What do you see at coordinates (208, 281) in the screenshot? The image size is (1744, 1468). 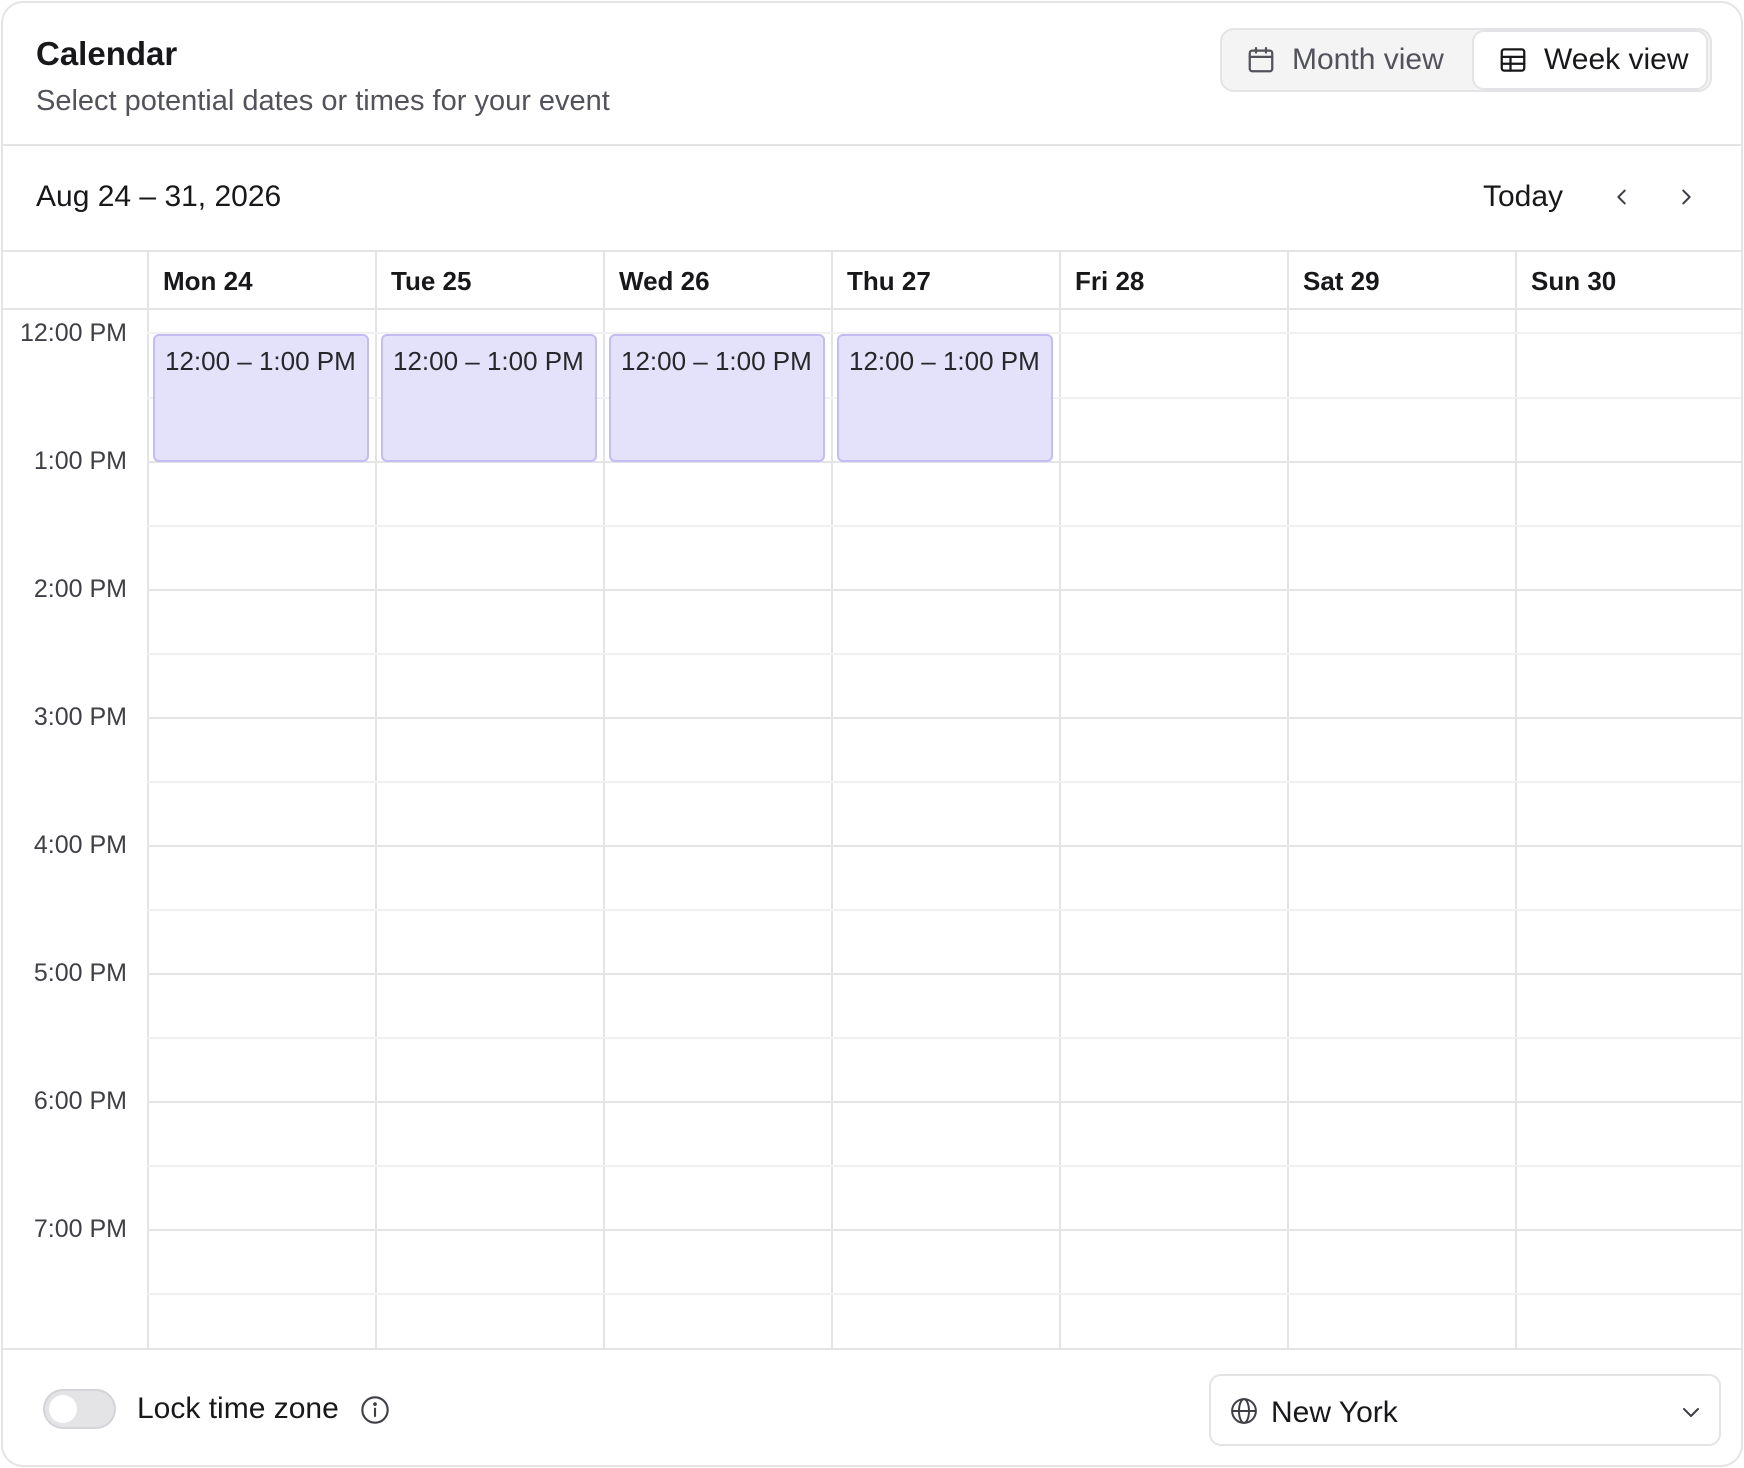 I see `day-header: Mon 24` at bounding box center [208, 281].